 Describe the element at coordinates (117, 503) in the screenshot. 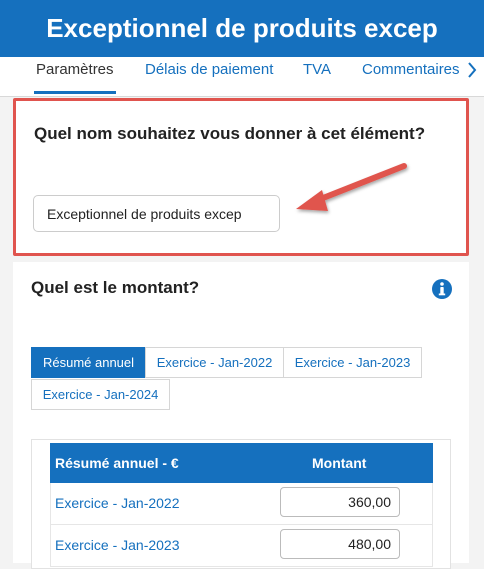

I see `row-label-jan-2022: Exercice - Jan-2022` at that location.